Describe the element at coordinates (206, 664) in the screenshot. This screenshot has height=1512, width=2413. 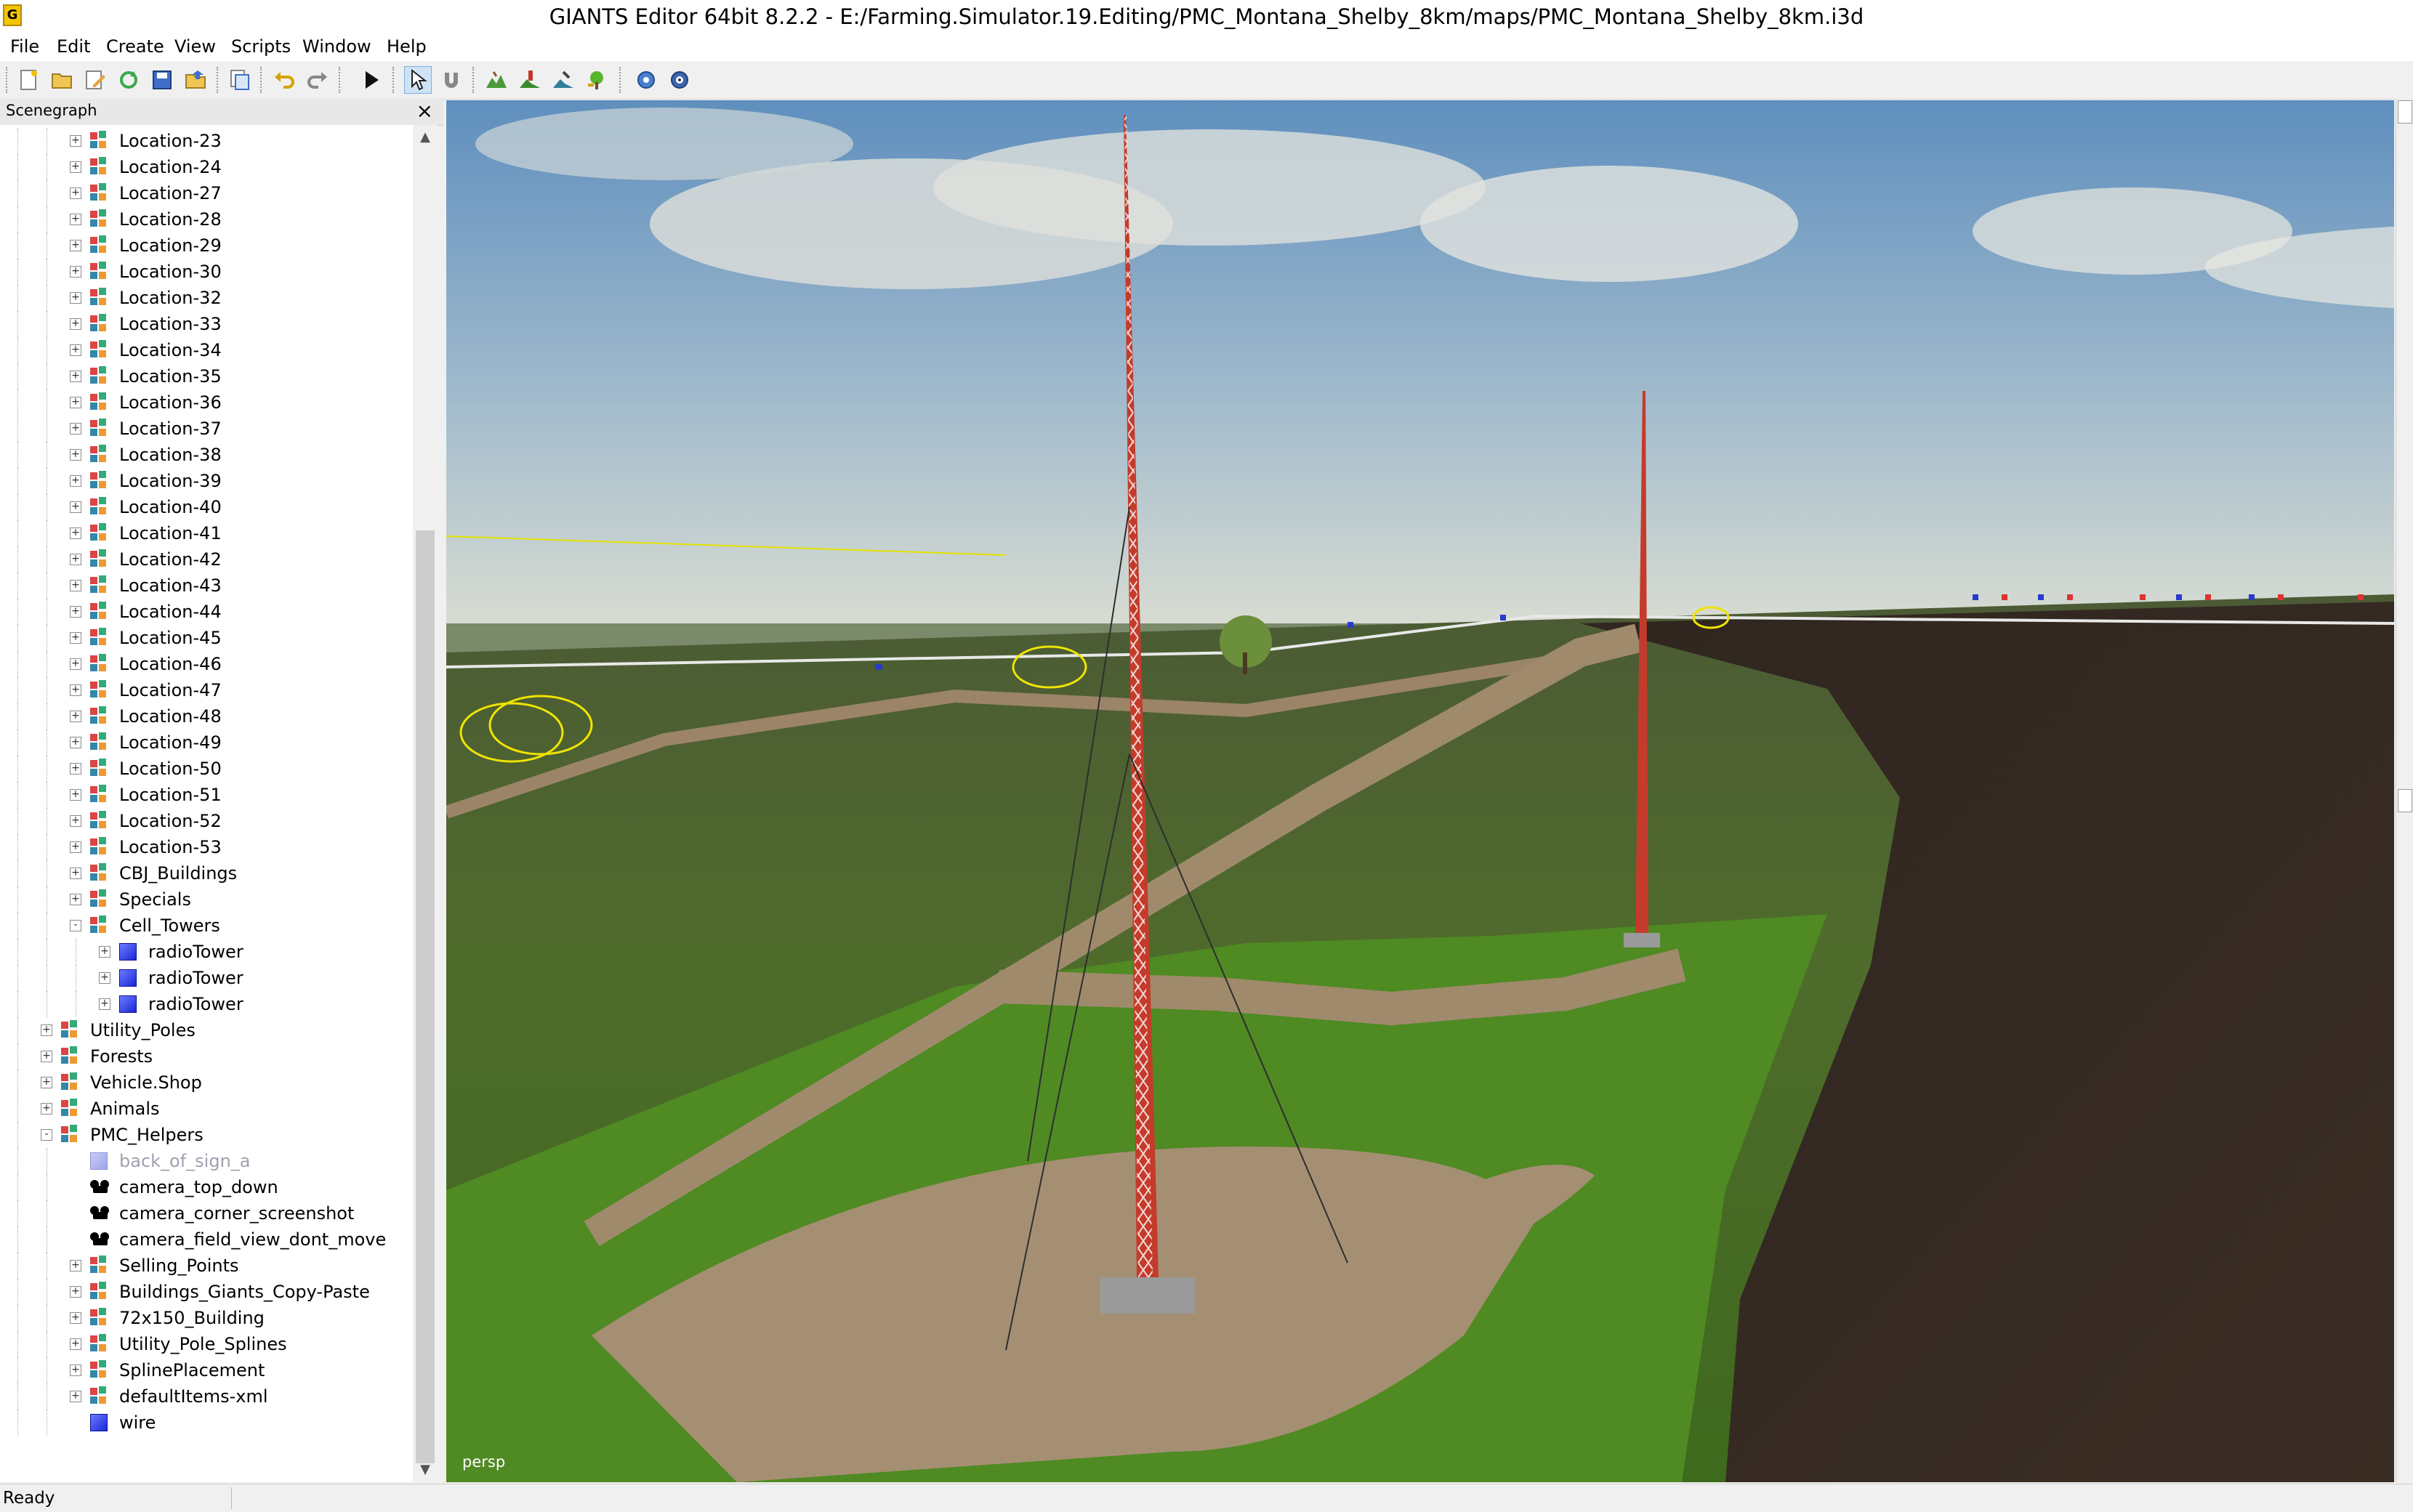
I see `tree-row: + Location-46` at that location.